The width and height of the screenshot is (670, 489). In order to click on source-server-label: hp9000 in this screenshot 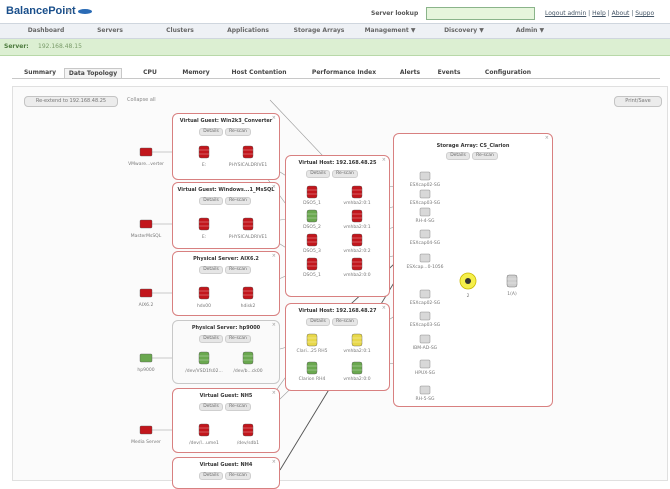, I will do `click(145, 370)`.